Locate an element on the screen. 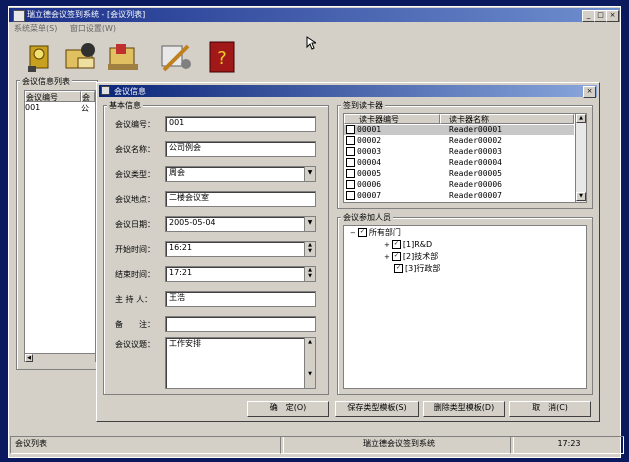 The image size is (629, 462). dialog-icon is located at coordinates (105, 90).